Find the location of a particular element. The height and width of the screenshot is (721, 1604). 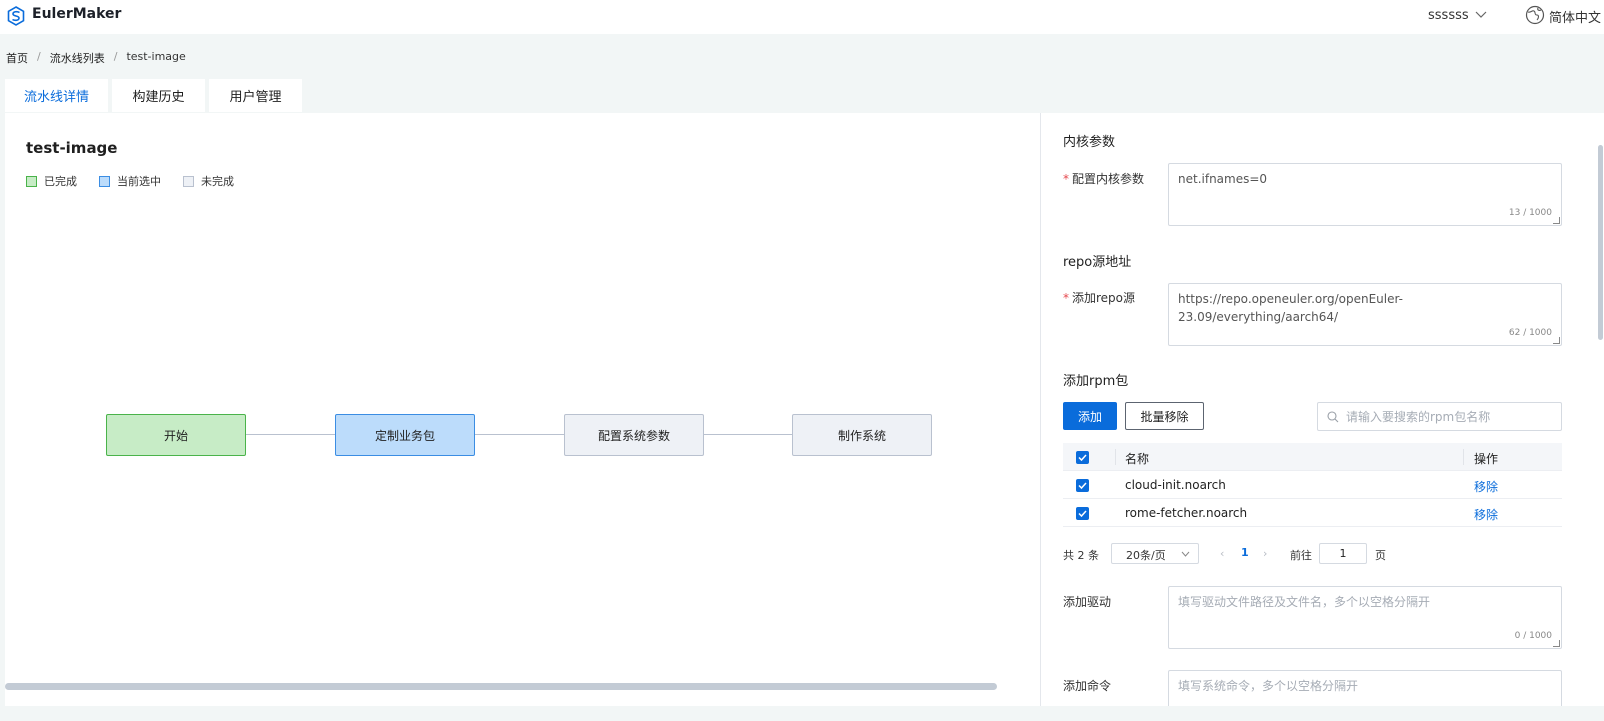

flow-node-build-system: 制作系统 is located at coordinates (862, 435).